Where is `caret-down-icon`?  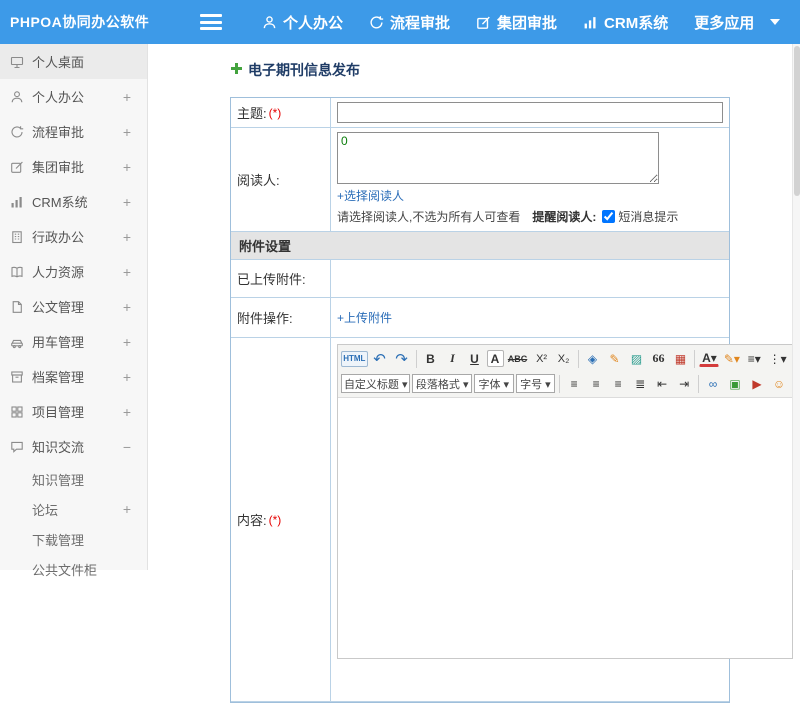 caret-down-icon is located at coordinates (775, 22).